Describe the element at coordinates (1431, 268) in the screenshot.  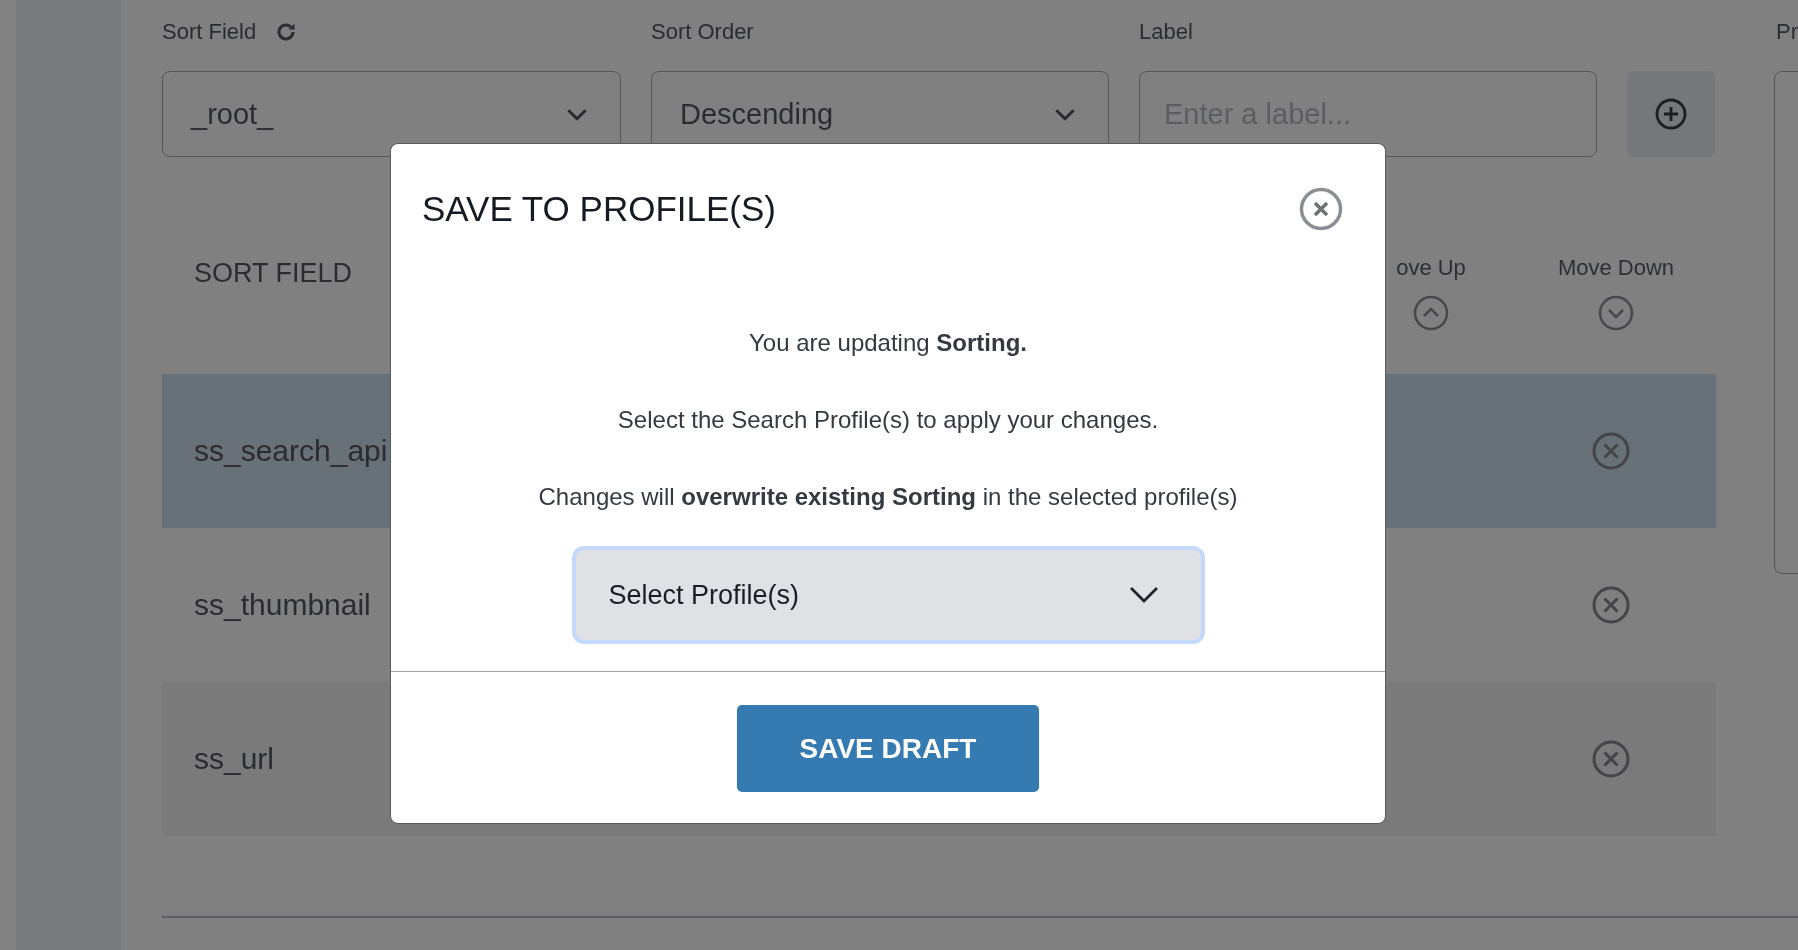
I see `column-header: ove Up` at that location.